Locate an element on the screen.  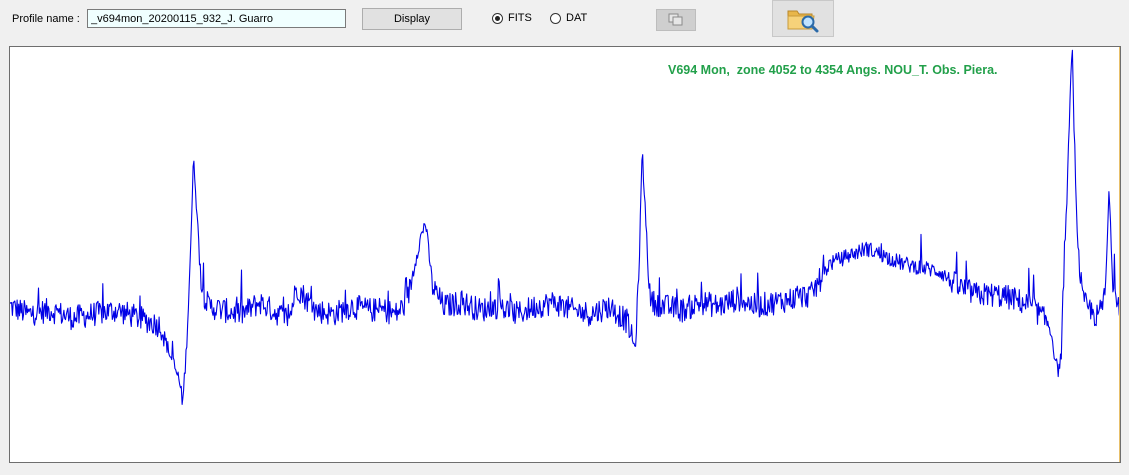
profile-name-input is located at coordinates (216, 18).